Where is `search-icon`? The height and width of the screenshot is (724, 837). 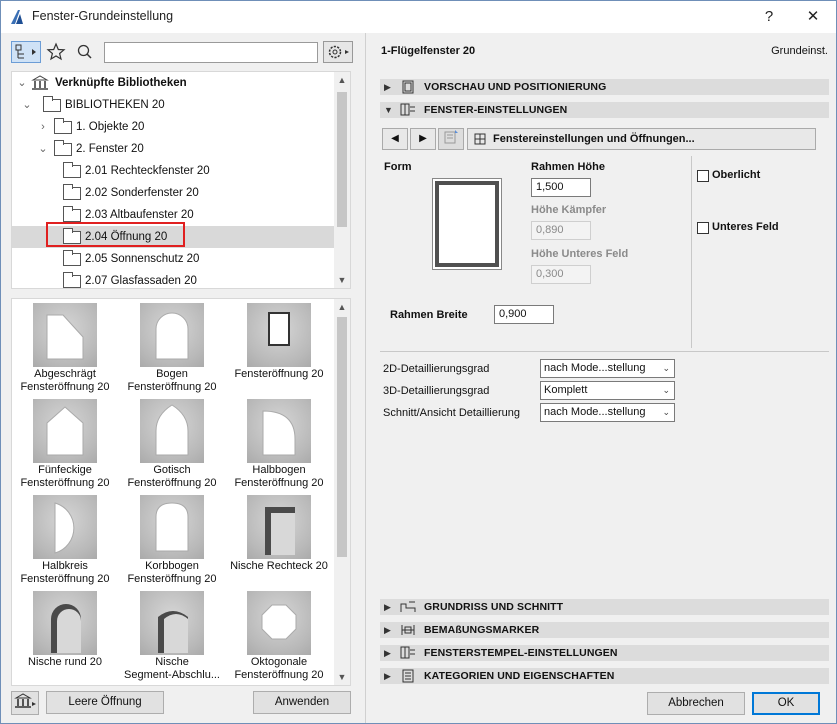 search-icon is located at coordinates (84, 51).